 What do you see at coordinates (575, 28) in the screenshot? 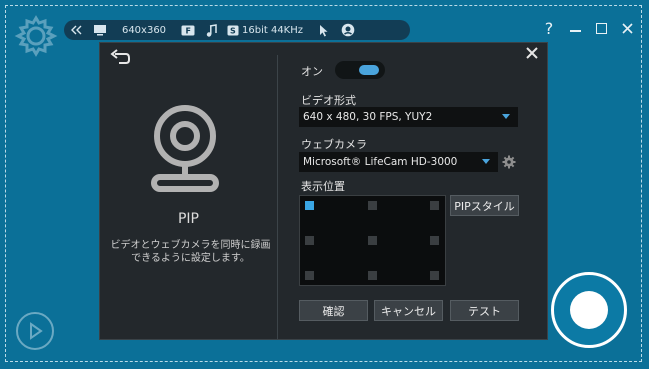
I see `minimize-button` at bounding box center [575, 28].